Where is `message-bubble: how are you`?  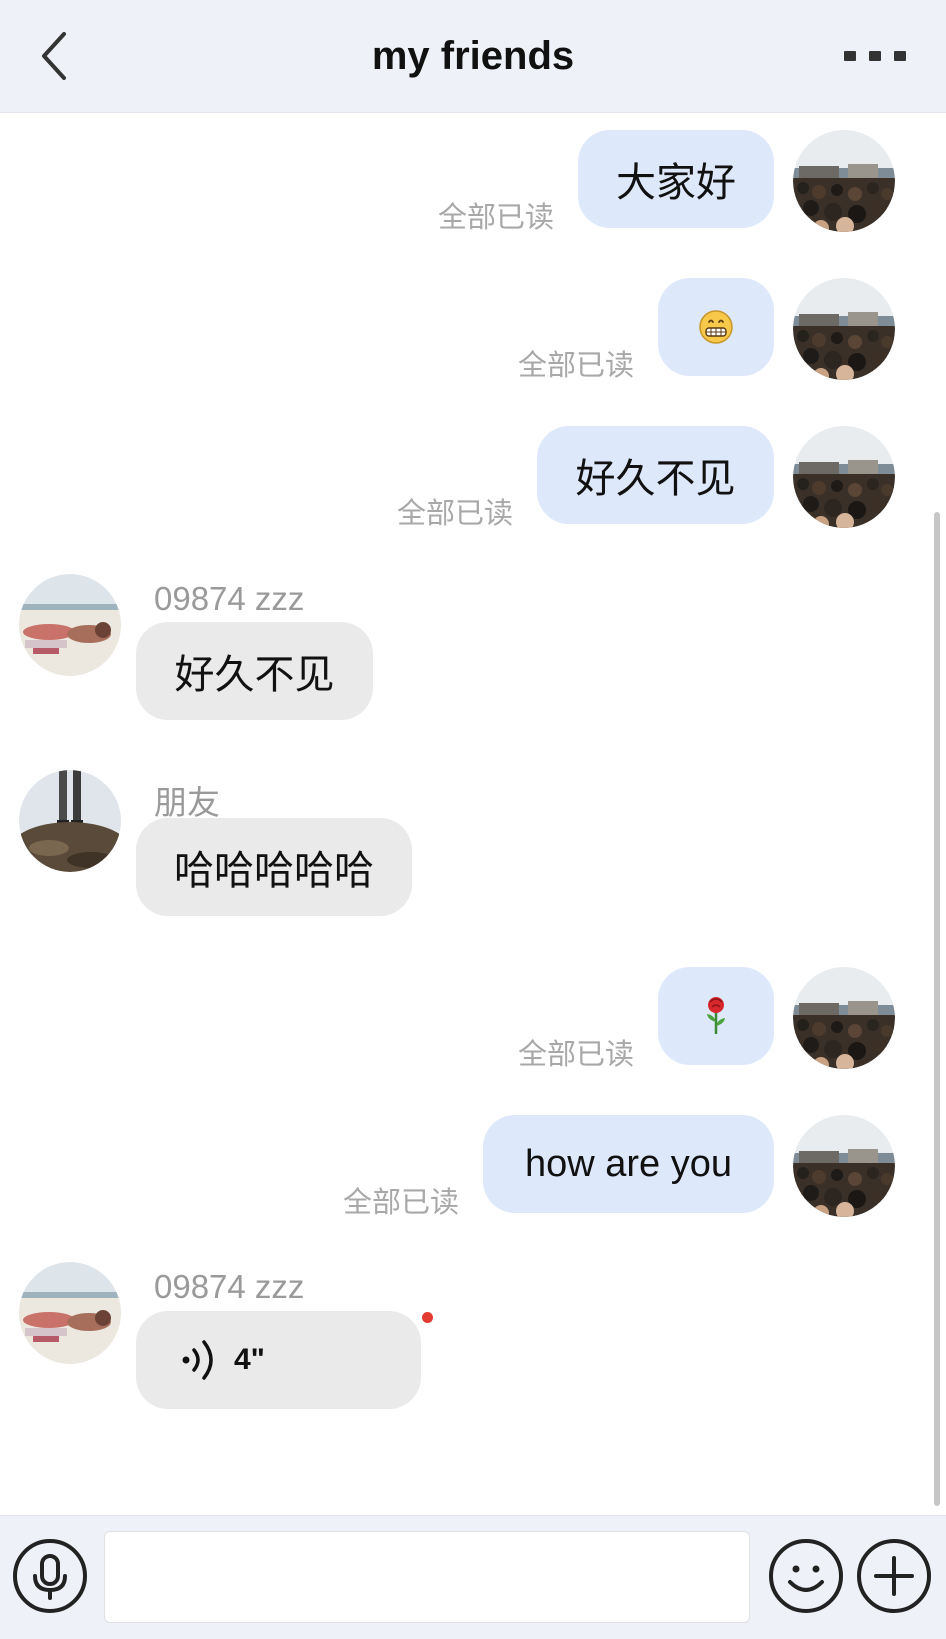 message-bubble: how are you is located at coordinates (628, 1164).